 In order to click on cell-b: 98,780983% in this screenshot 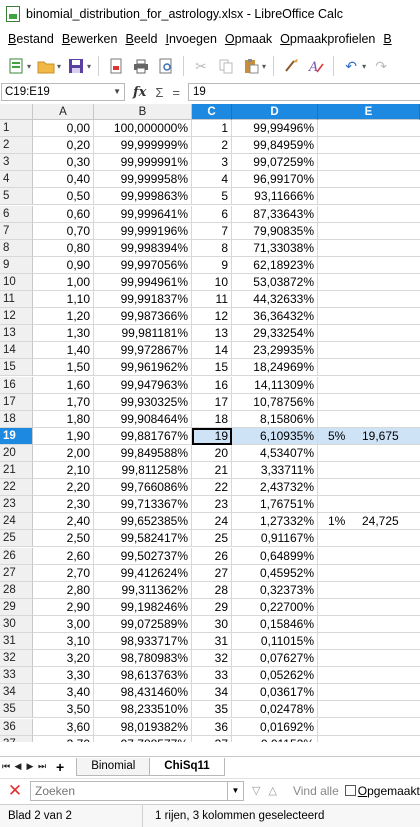, I will do `click(143, 659)`.